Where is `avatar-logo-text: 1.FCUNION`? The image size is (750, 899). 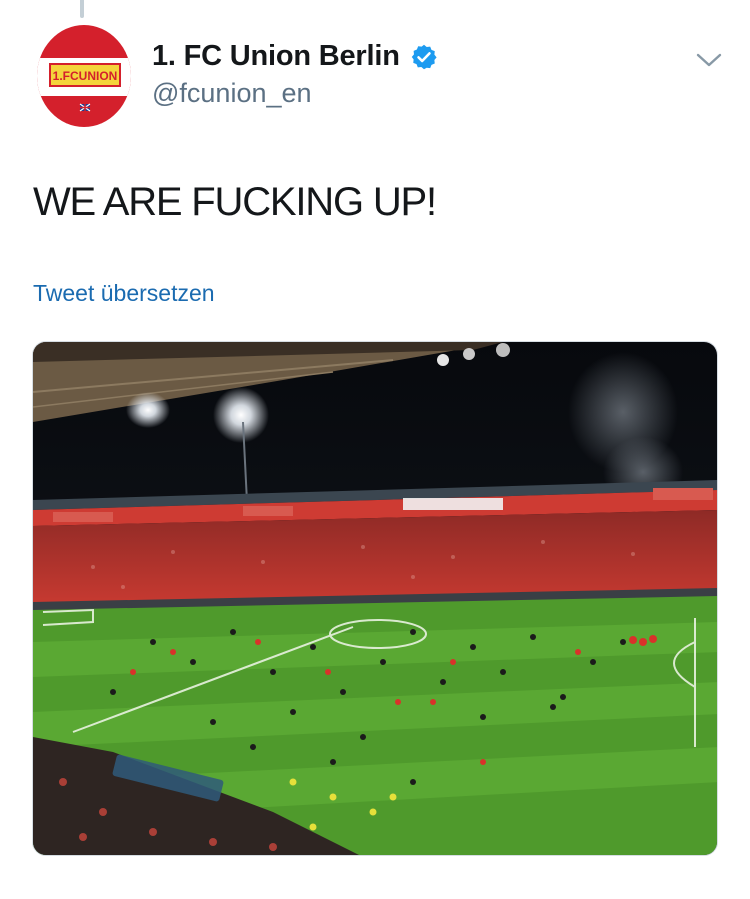
avatar-logo-text: 1.FCUNION is located at coordinates (85, 76).